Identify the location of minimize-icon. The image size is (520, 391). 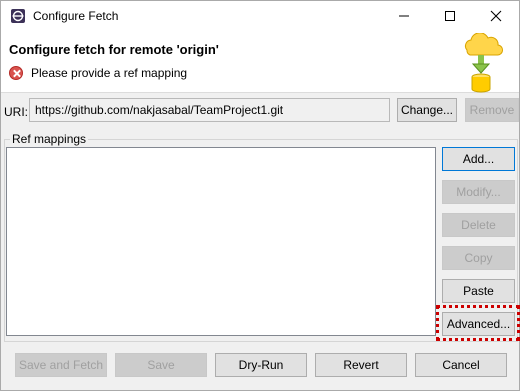
(404, 16).